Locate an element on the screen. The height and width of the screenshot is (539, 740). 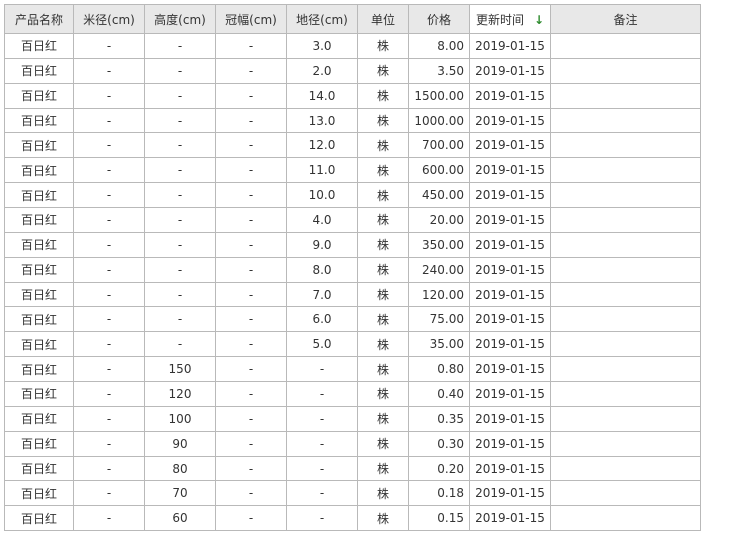
table-row: 百日红 - - -6.0 株 75.00 2019-01-15 is located at coordinates (352, 319).